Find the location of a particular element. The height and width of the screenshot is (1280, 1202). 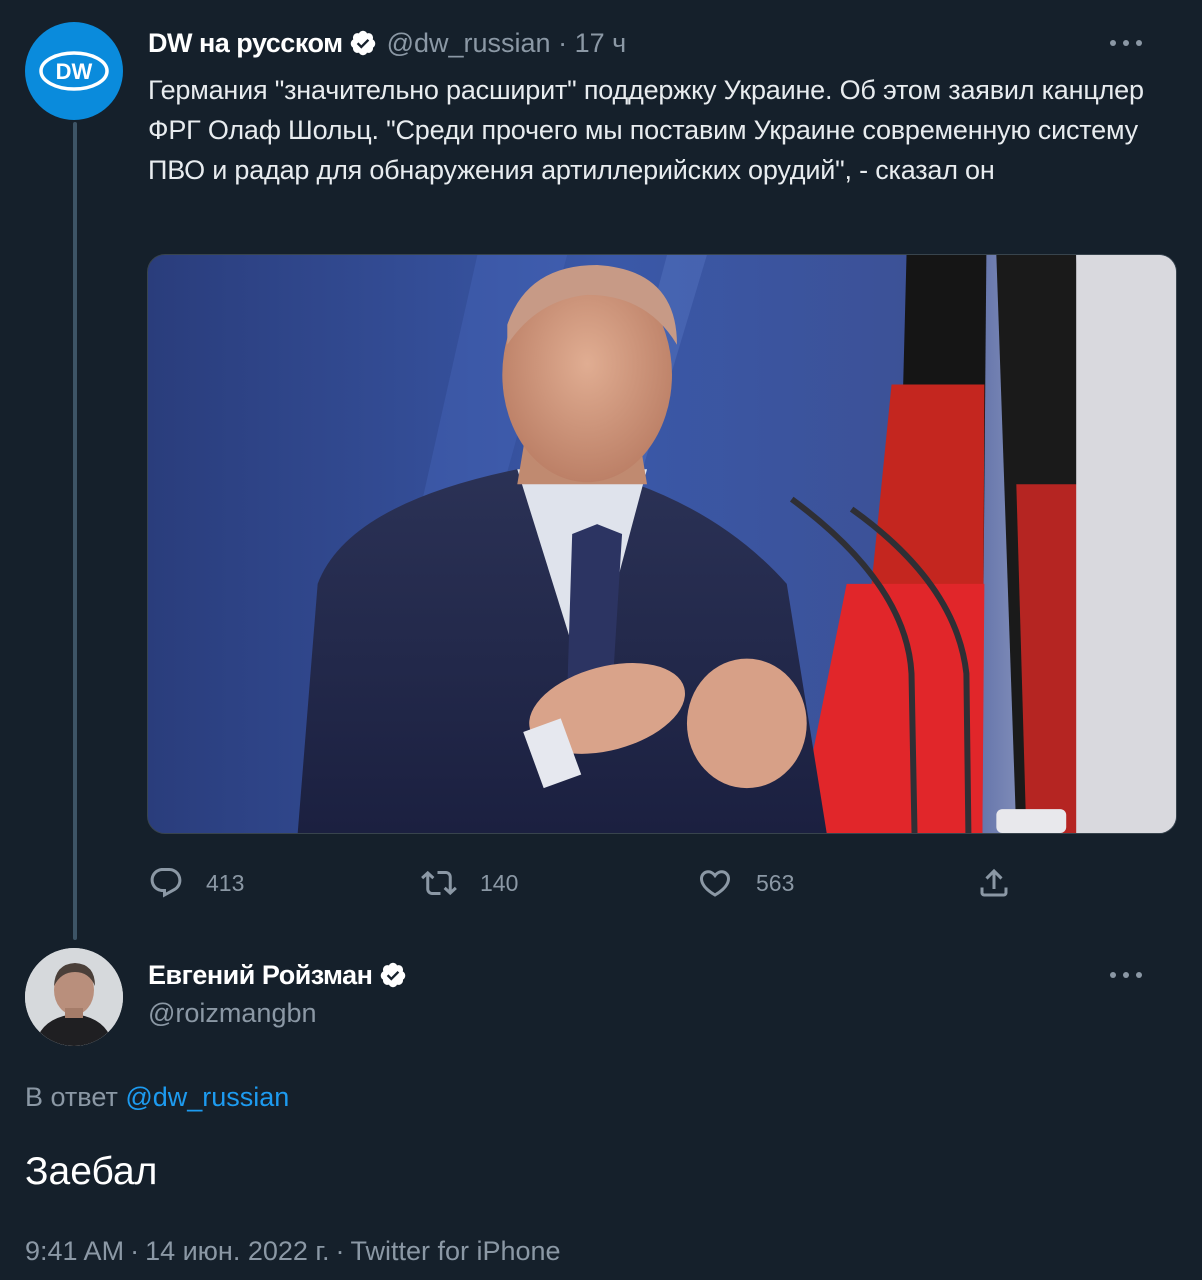

retweet-icon is located at coordinates (439, 883).